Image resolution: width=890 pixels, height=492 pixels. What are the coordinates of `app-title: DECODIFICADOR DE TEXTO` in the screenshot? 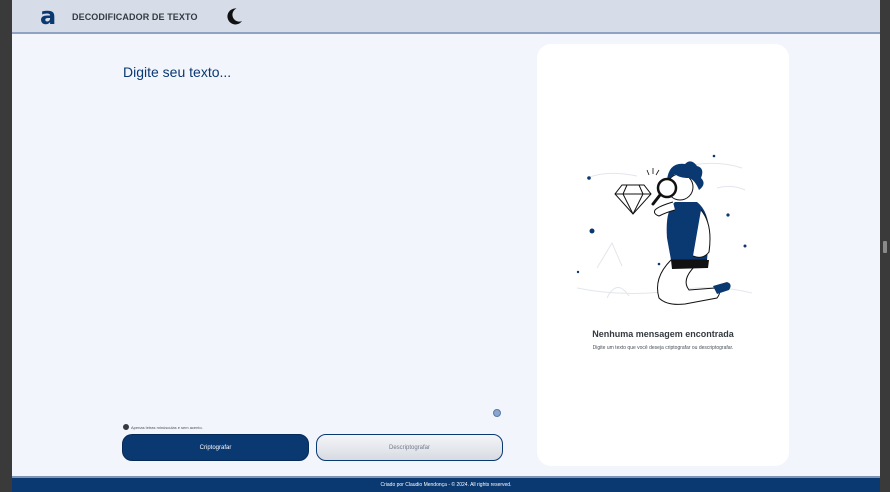 It's located at (135, 17).